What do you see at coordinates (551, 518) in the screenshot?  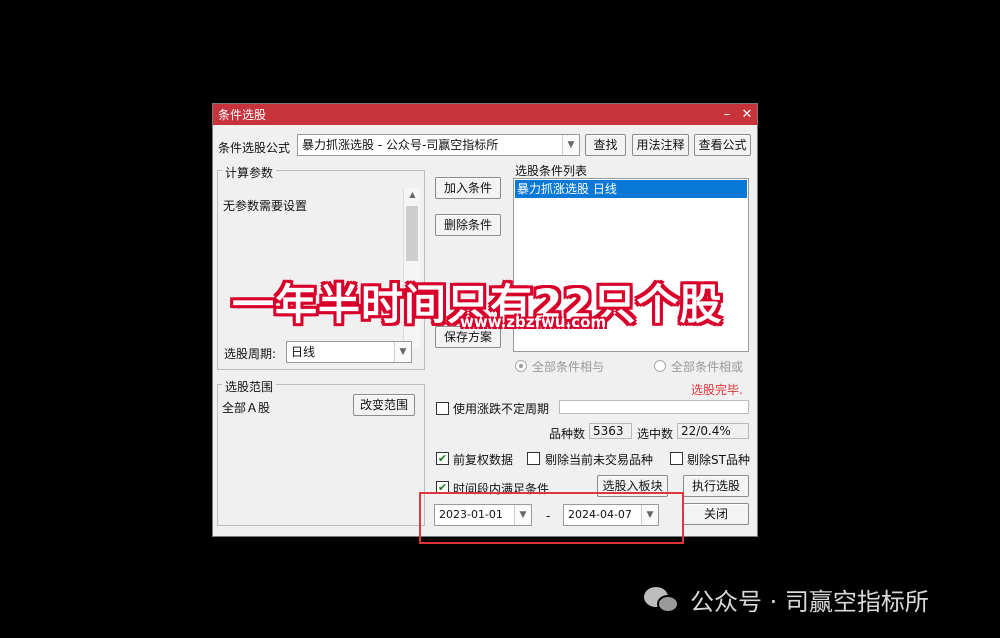 I see `highlight-box` at bounding box center [551, 518].